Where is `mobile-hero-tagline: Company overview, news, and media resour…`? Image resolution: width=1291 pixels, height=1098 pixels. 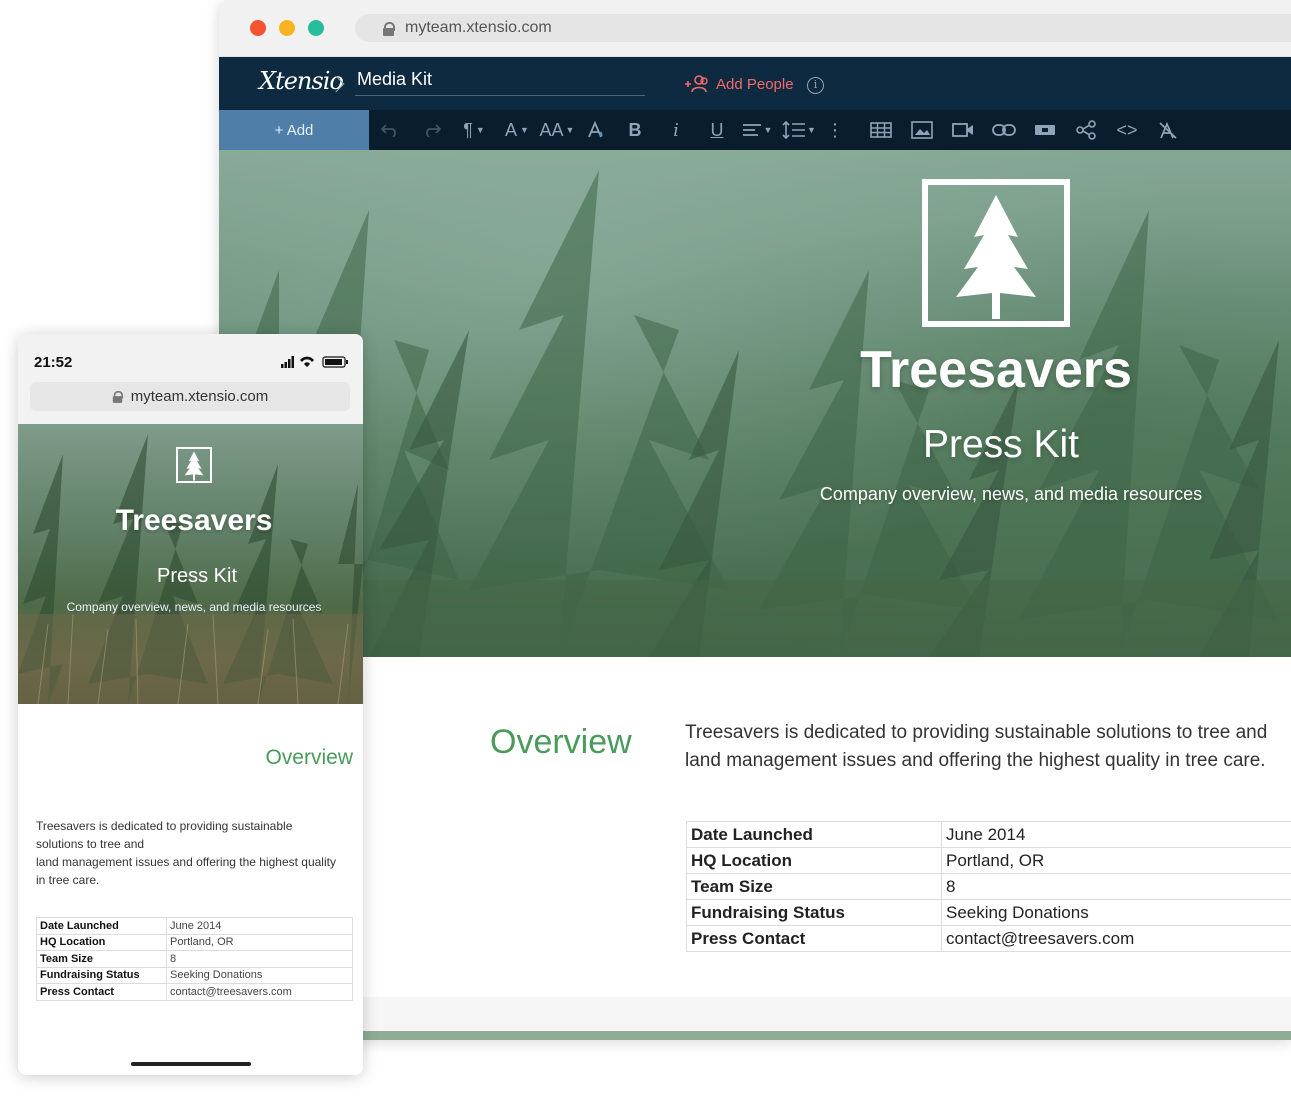 mobile-hero-tagline: Company overview, news, and media resour… is located at coordinates (194, 607).